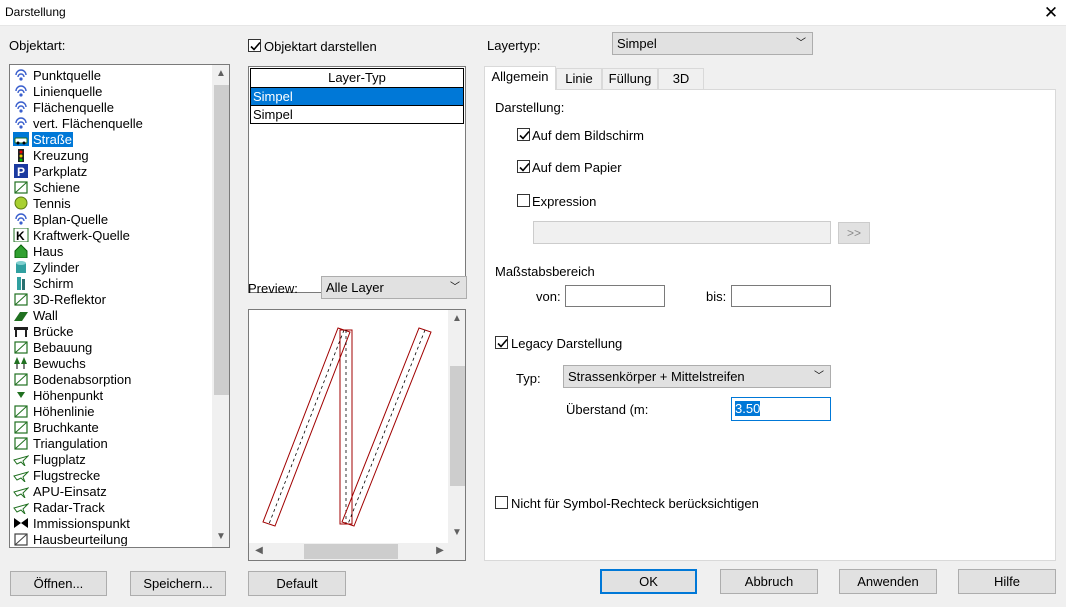  Describe the element at coordinates (357, 96) in the screenshot. I see `layer-row-1: Simpel` at that location.